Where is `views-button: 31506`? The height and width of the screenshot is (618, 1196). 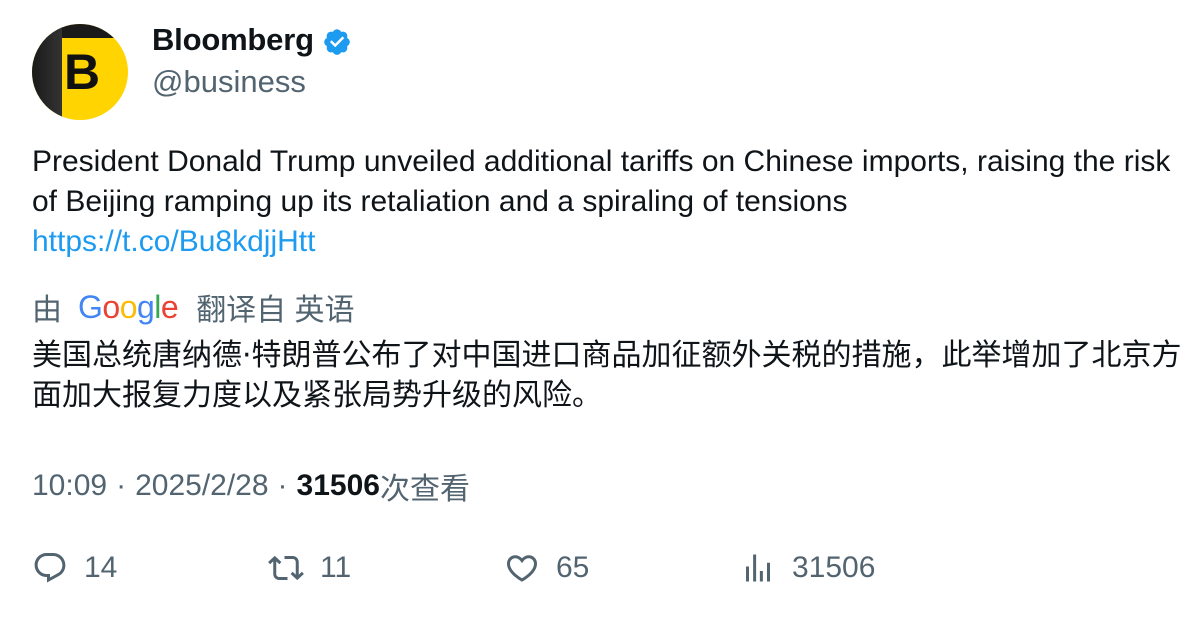
views-button: 31506 is located at coordinates (807, 568).